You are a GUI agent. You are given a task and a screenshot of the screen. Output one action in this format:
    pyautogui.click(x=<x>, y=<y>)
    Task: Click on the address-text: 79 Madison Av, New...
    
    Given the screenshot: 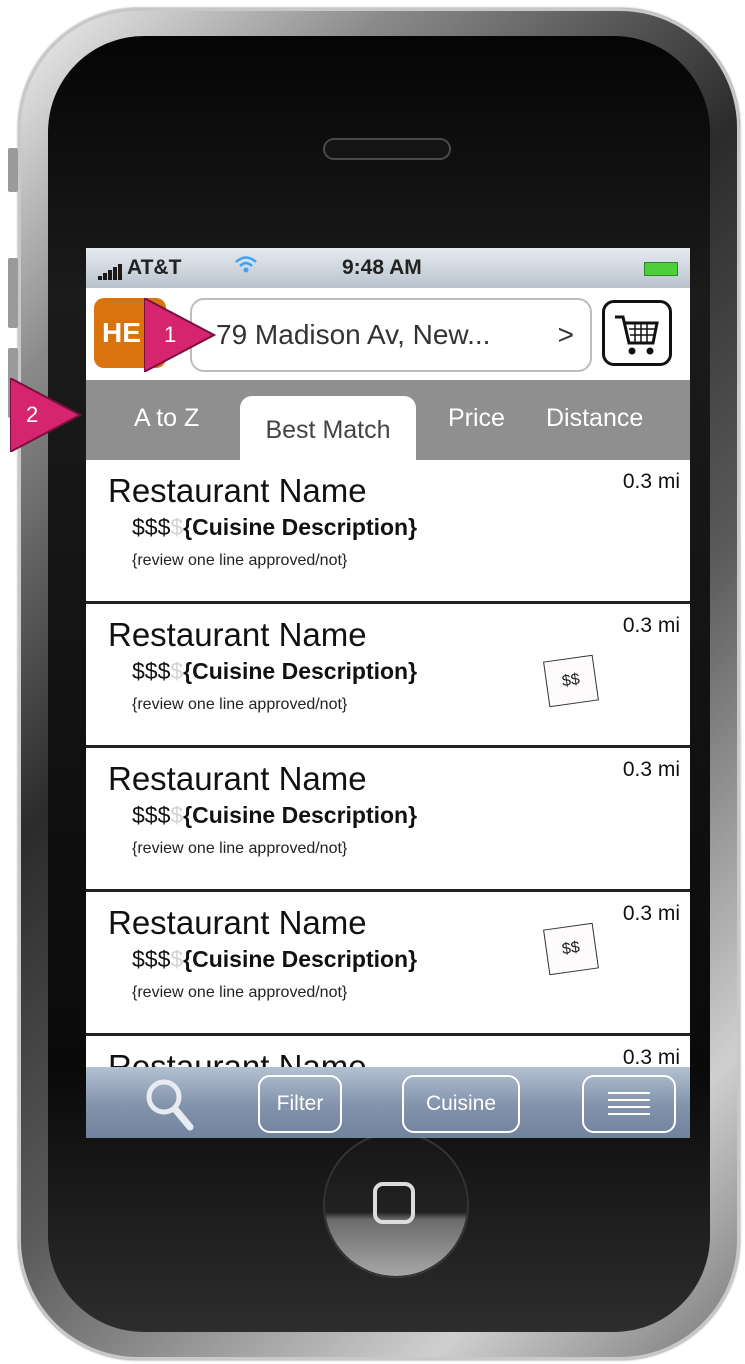 What is the action you would take?
    pyautogui.click(x=353, y=334)
    